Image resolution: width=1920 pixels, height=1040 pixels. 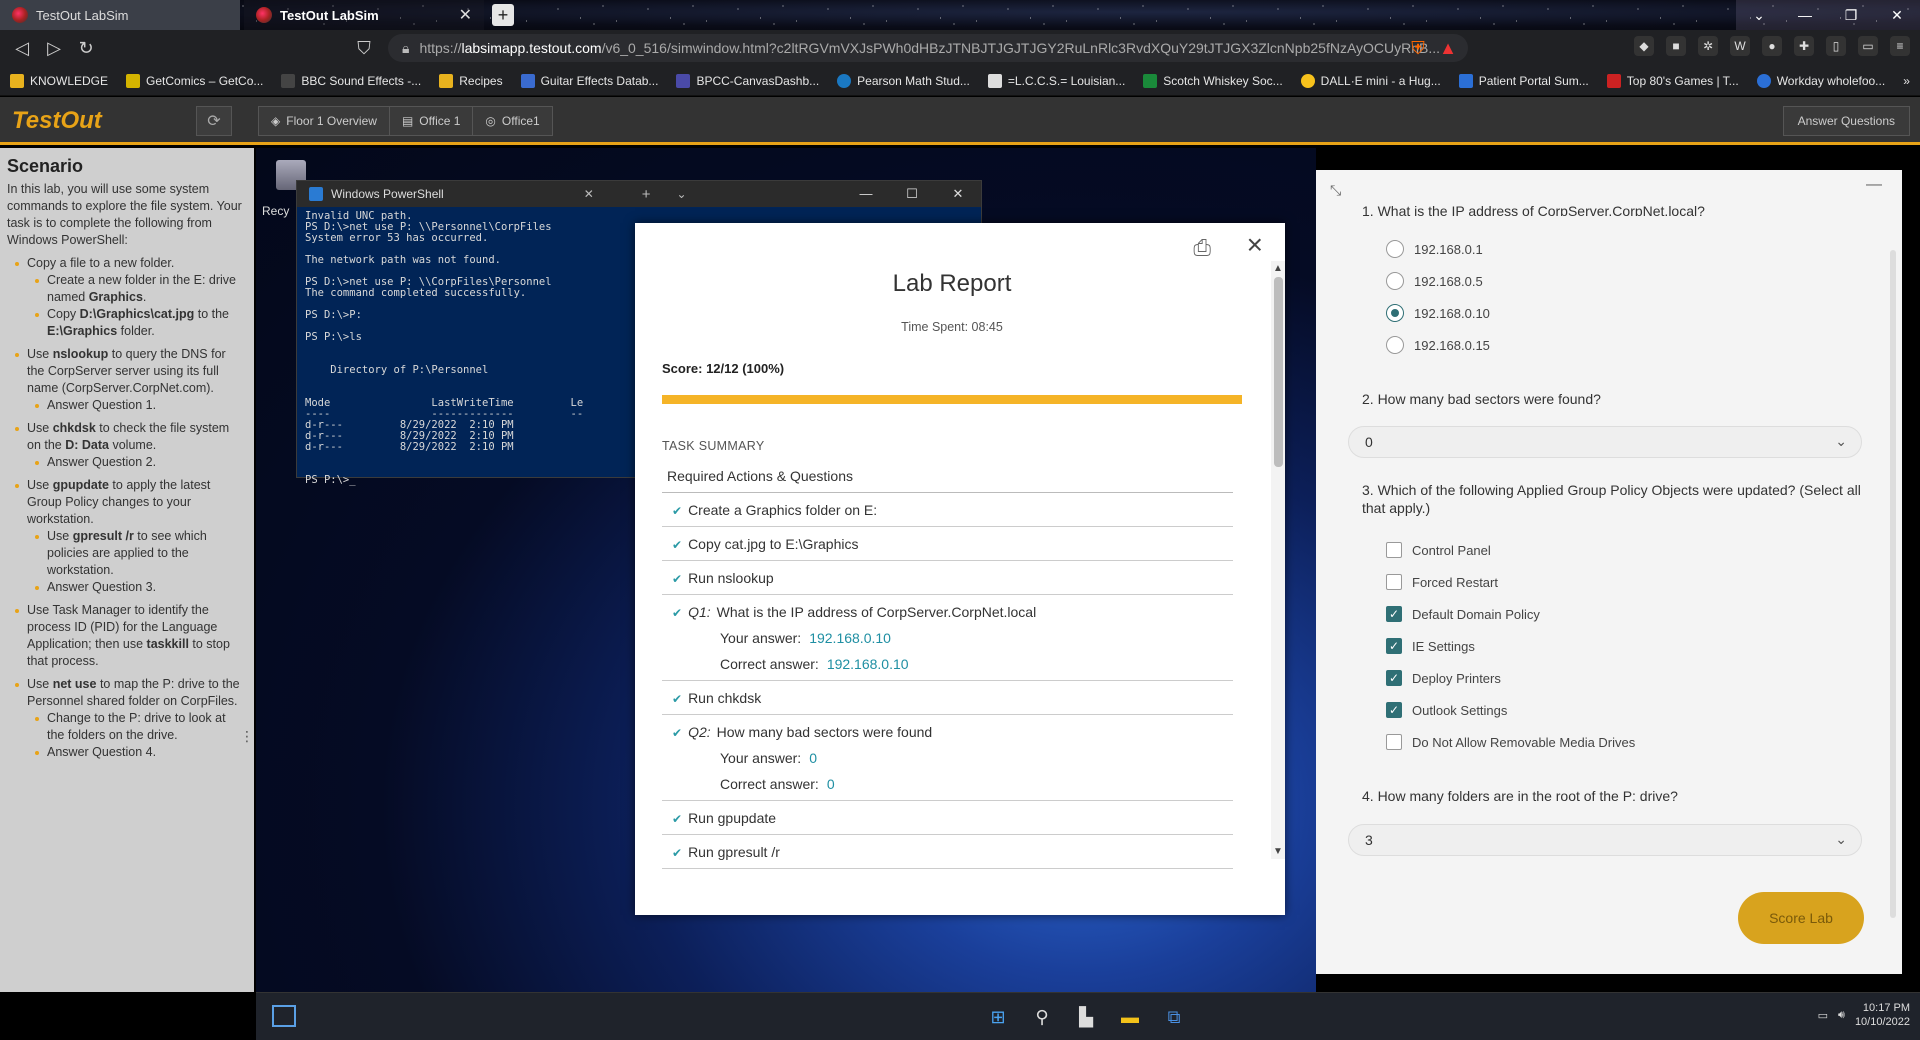 What do you see at coordinates (364, 15) in the screenshot?
I see `browser-tab-2: TestOut LabSim ✕` at bounding box center [364, 15].